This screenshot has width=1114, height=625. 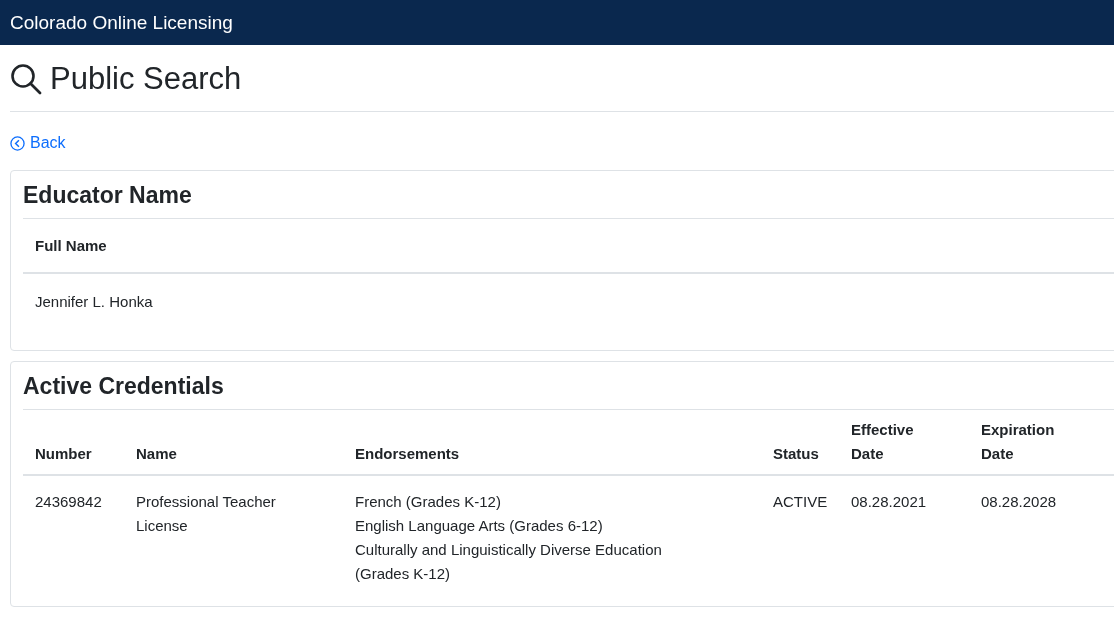 What do you see at coordinates (882, 442) in the screenshot?
I see `column-header: Effective Date` at bounding box center [882, 442].